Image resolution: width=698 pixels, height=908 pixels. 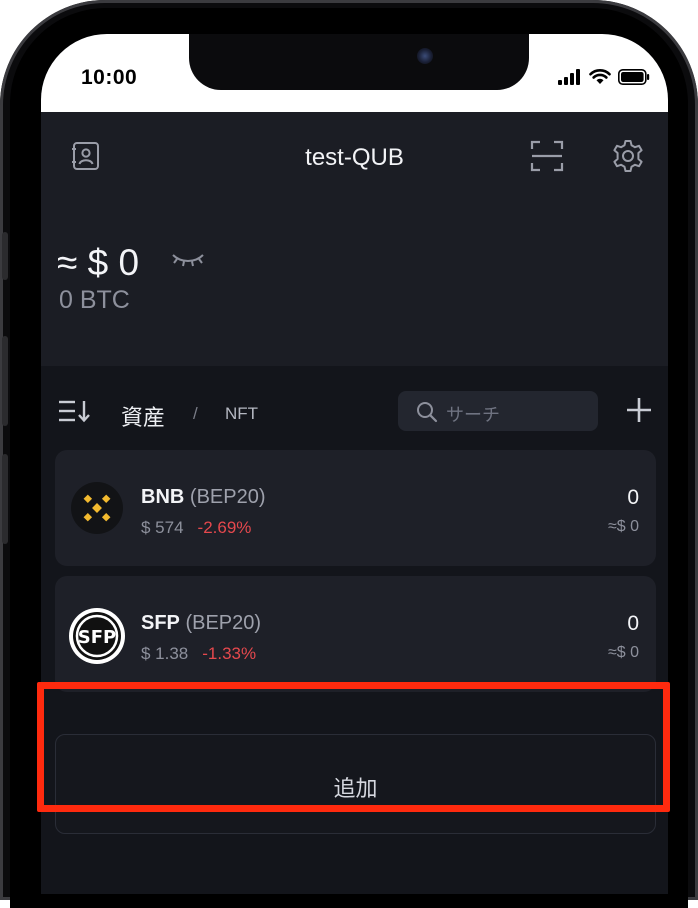 I want to click on total-balance: ≈ $ 0, so click(x=98, y=262).